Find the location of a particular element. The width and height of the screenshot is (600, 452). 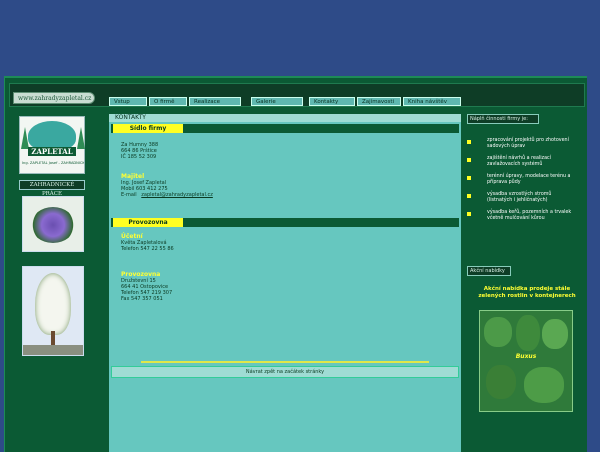

nav-zajimavosti: Zajímavosti is located at coordinates (379, 101).